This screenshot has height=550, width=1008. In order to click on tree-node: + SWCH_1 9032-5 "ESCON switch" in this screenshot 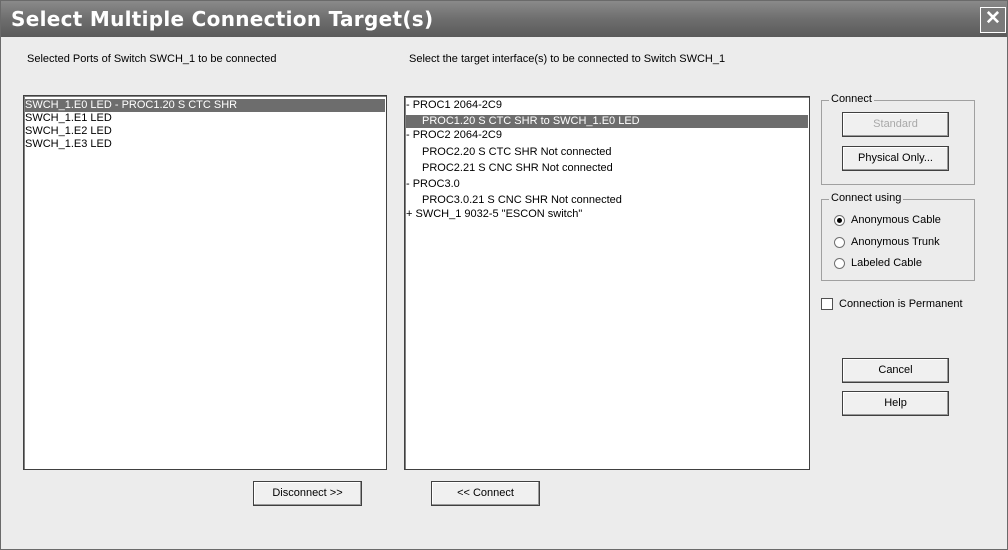, I will do `click(494, 214)`.